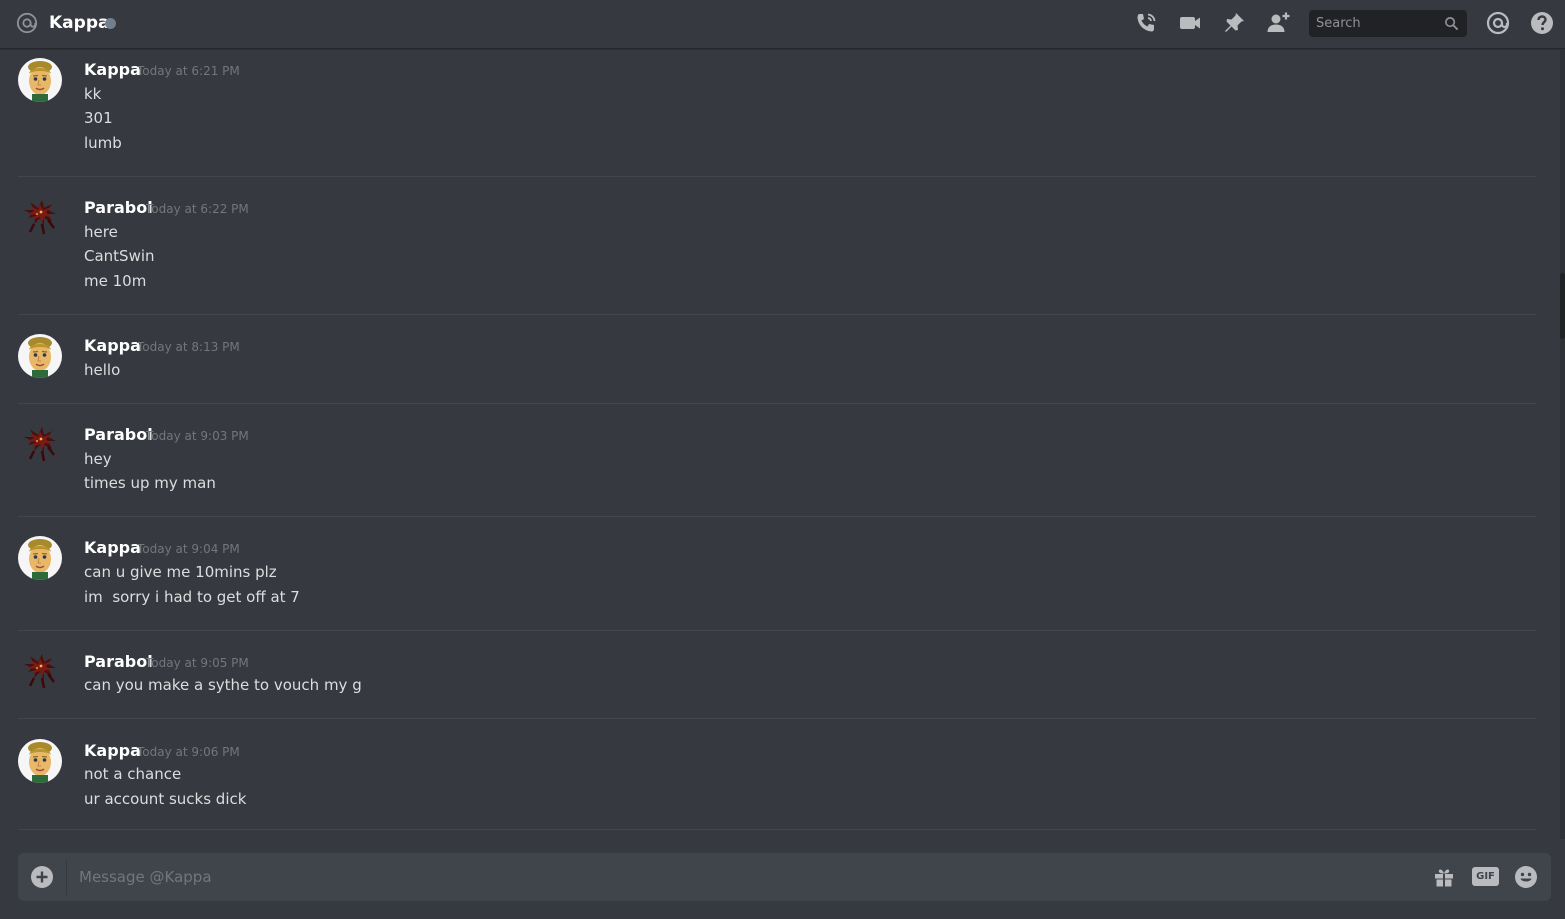 The height and width of the screenshot is (919, 1565). I want to click on message-timestamp: Today at 8:13 PM, so click(188, 347).